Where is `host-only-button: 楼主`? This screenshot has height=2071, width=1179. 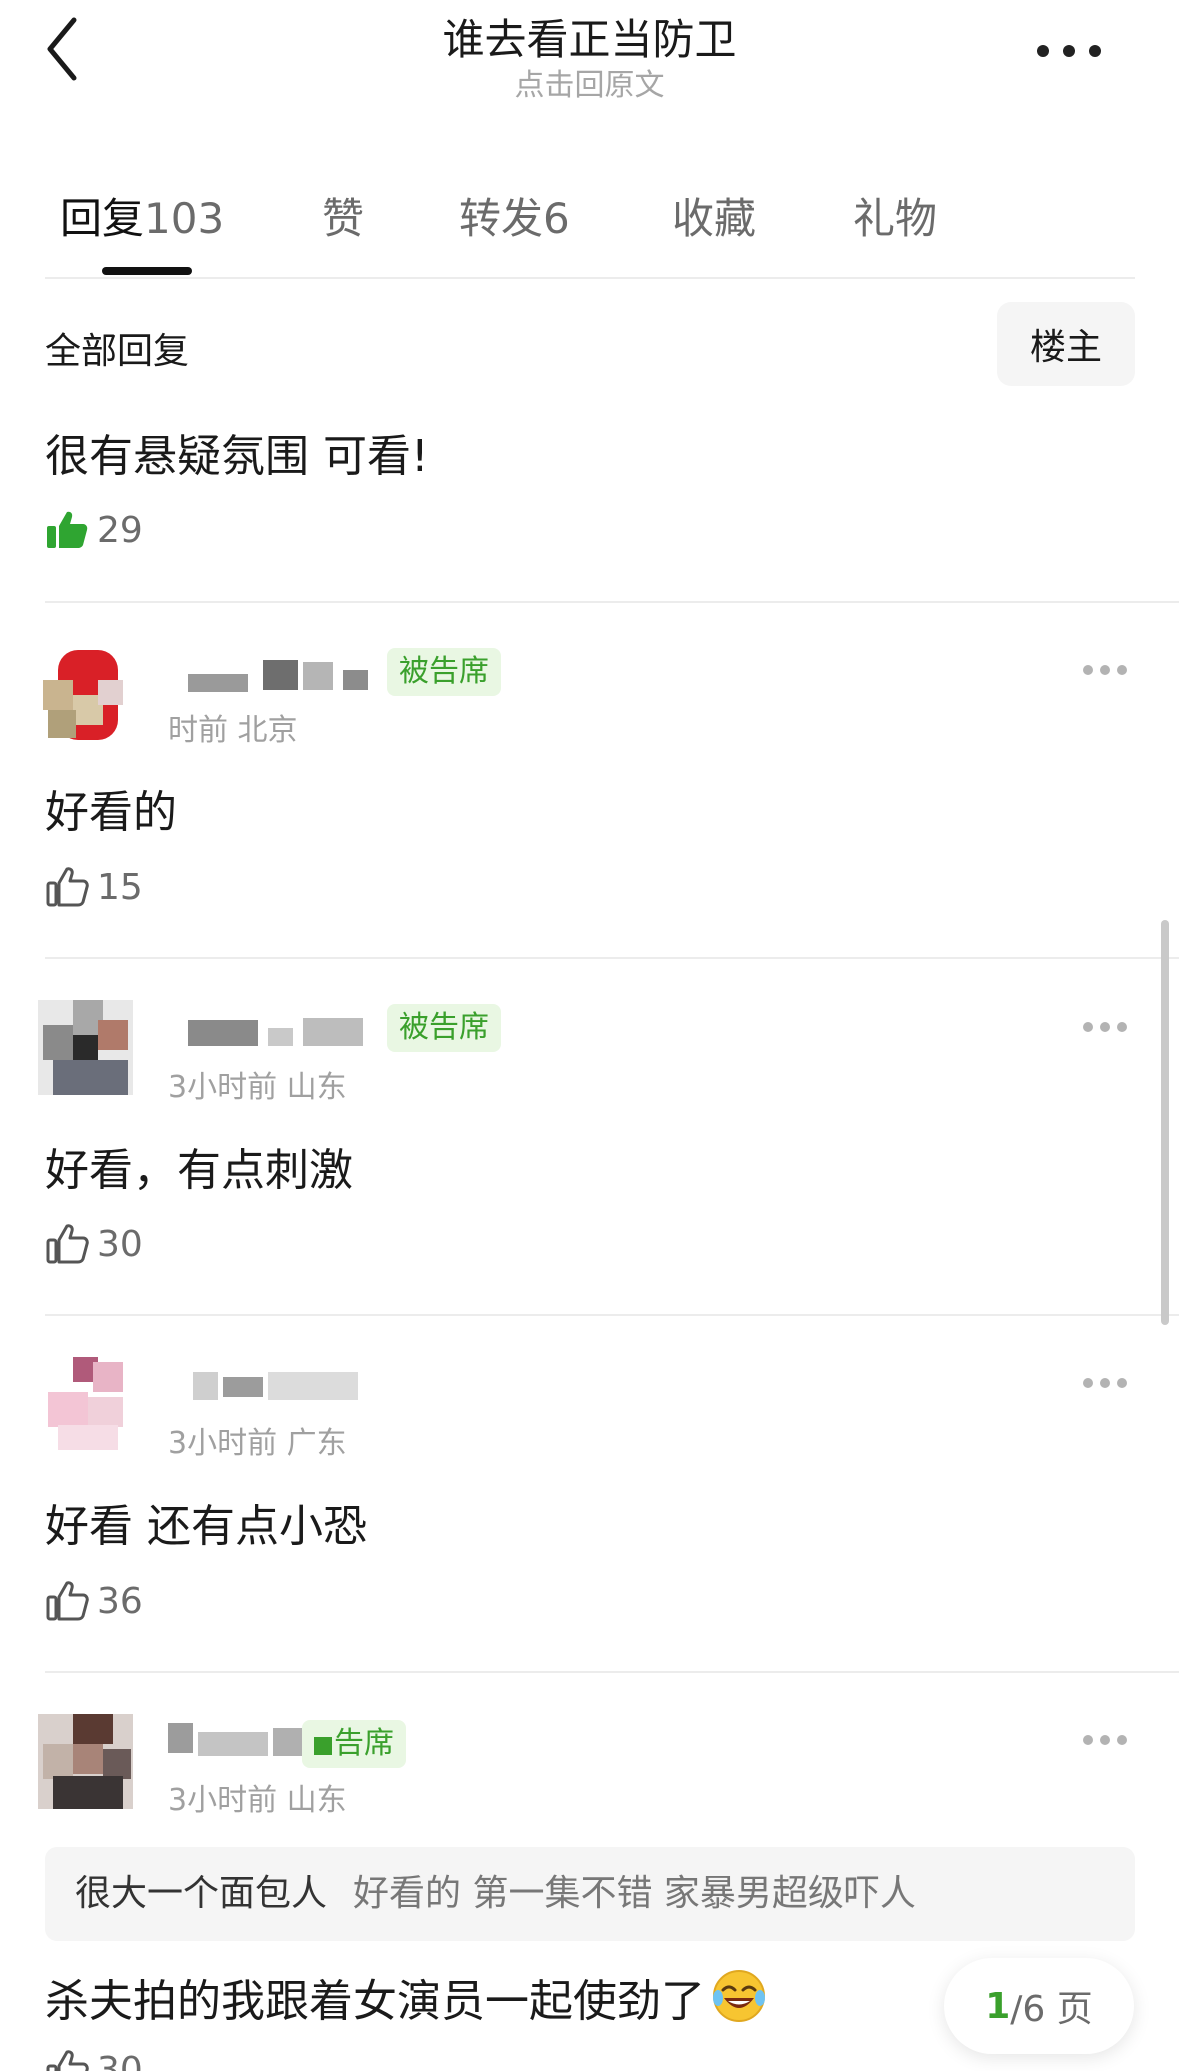
host-only-button: 楼主 is located at coordinates (1066, 344).